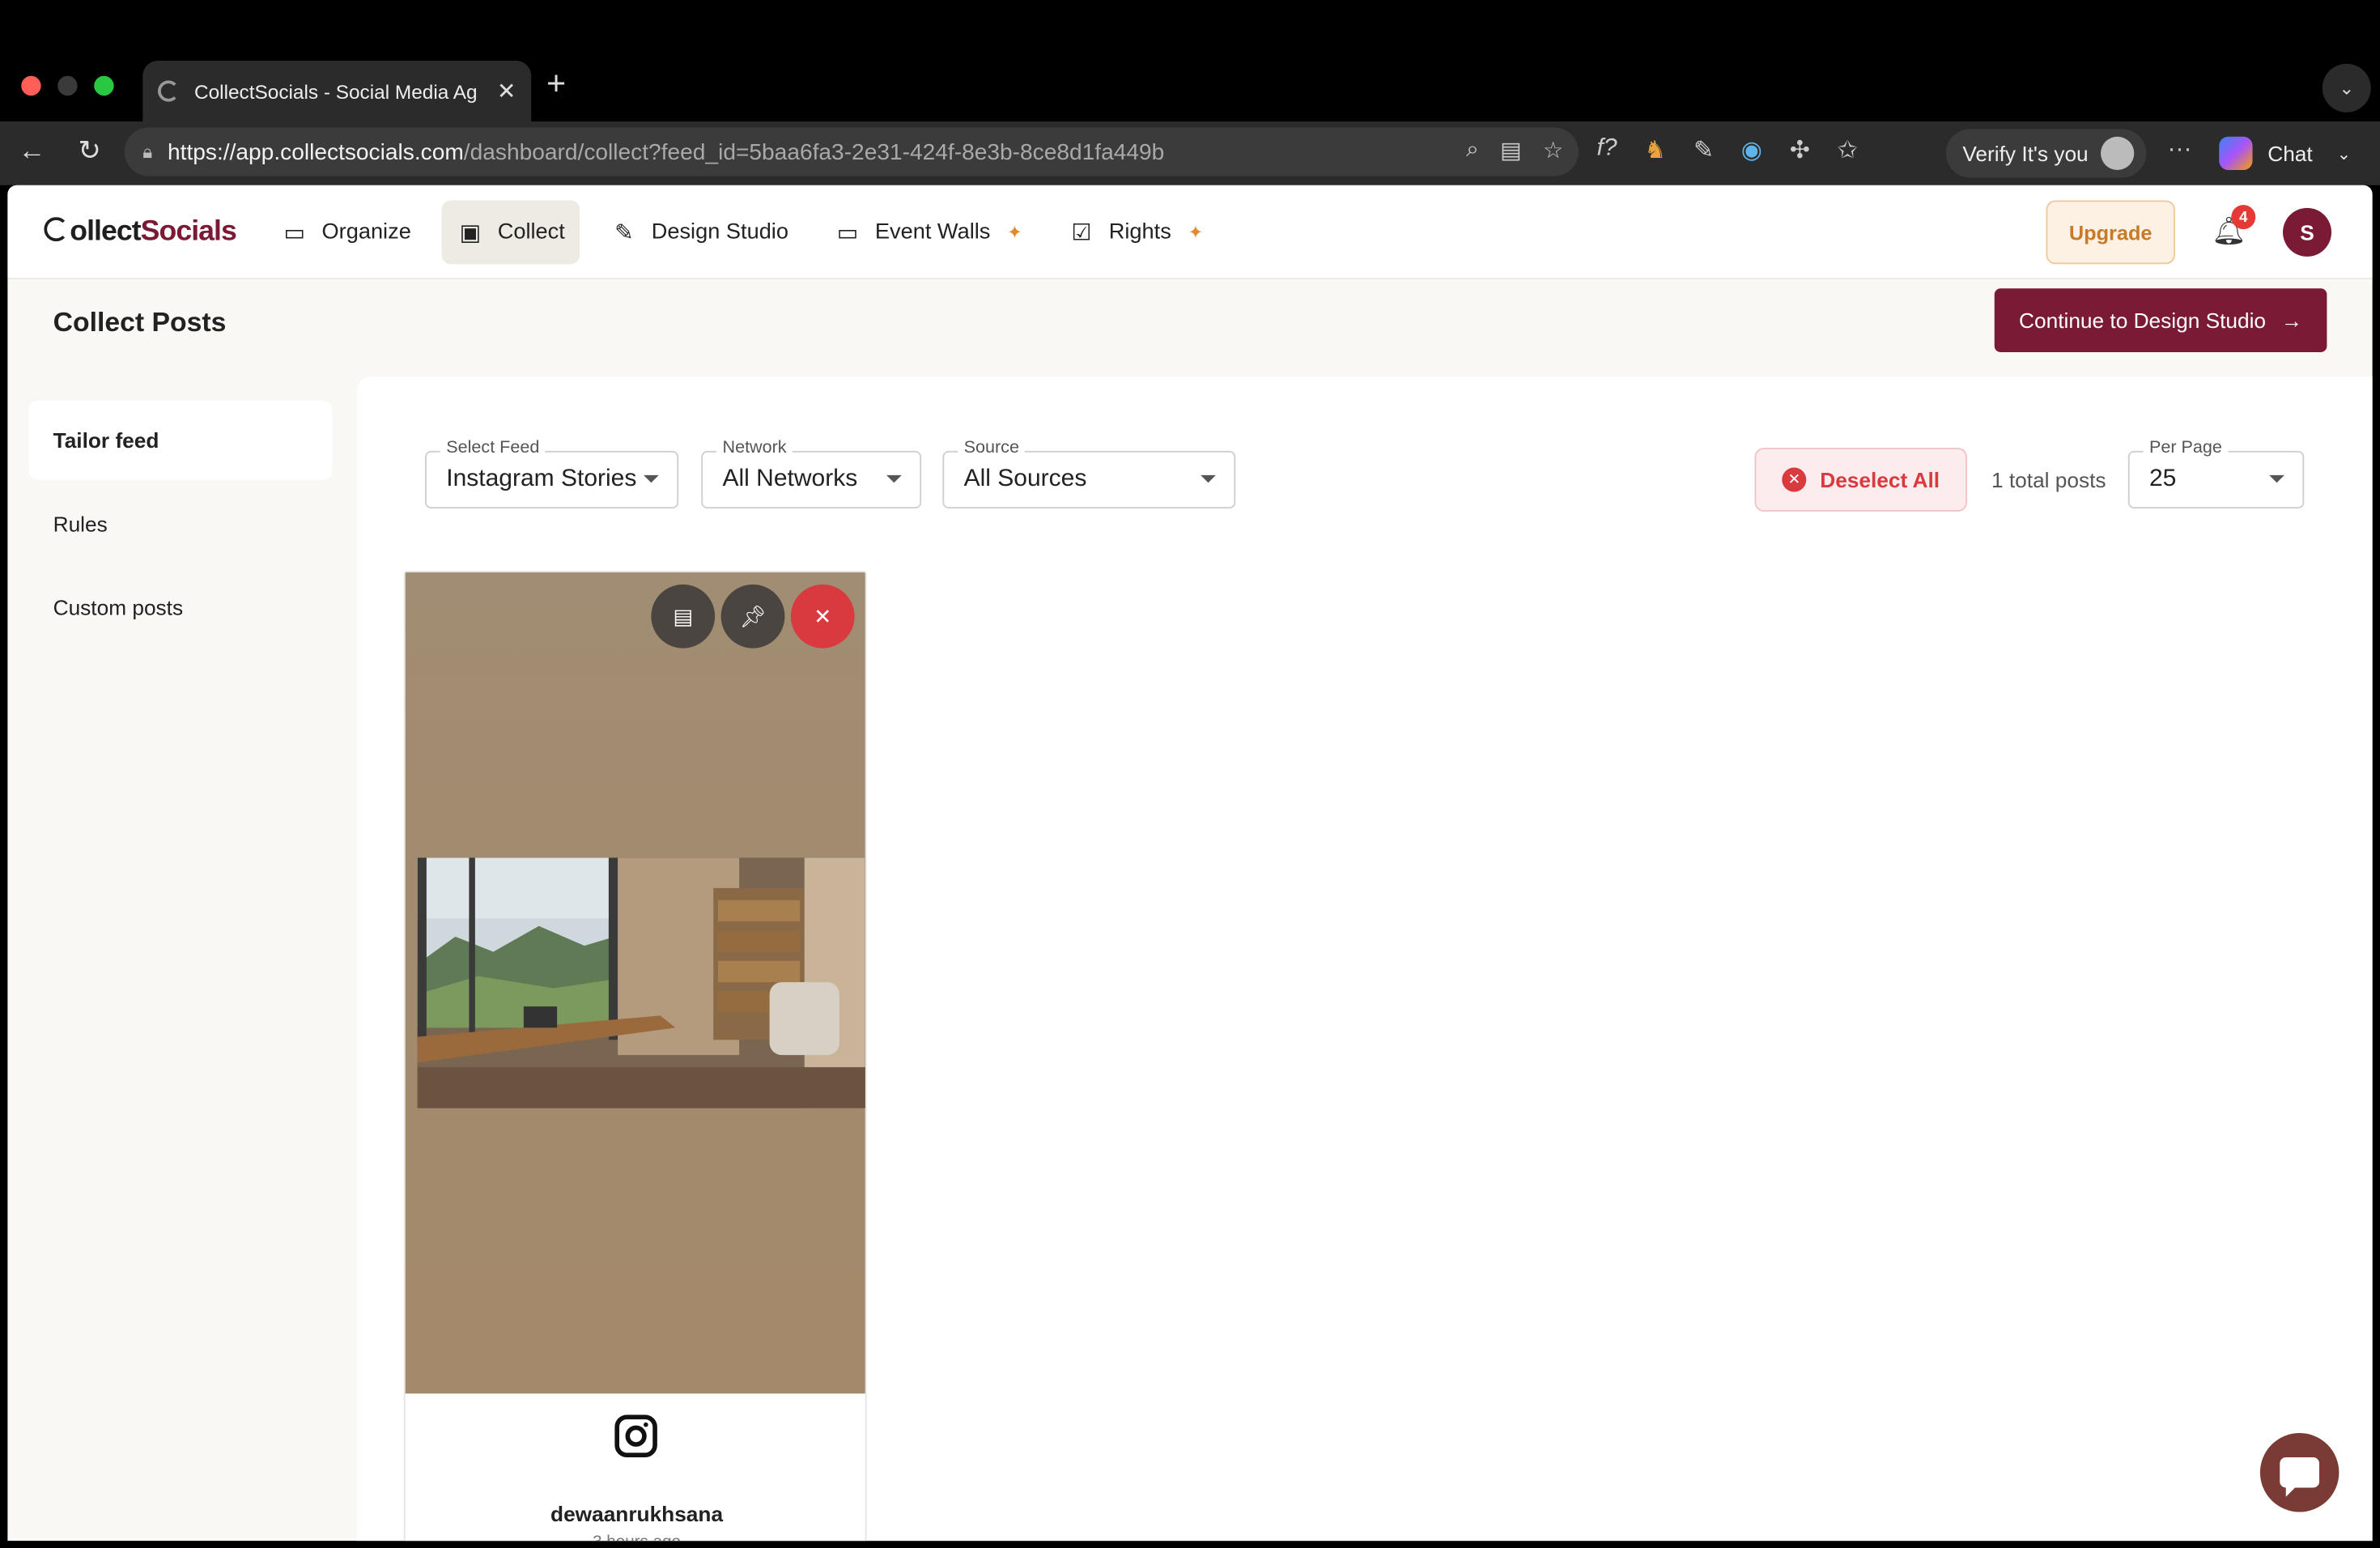 This screenshot has height=1548, width=2380. What do you see at coordinates (1472, 150) in the screenshot?
I see `zoom-icon: ⌕` at bounding box center [1472, 150].